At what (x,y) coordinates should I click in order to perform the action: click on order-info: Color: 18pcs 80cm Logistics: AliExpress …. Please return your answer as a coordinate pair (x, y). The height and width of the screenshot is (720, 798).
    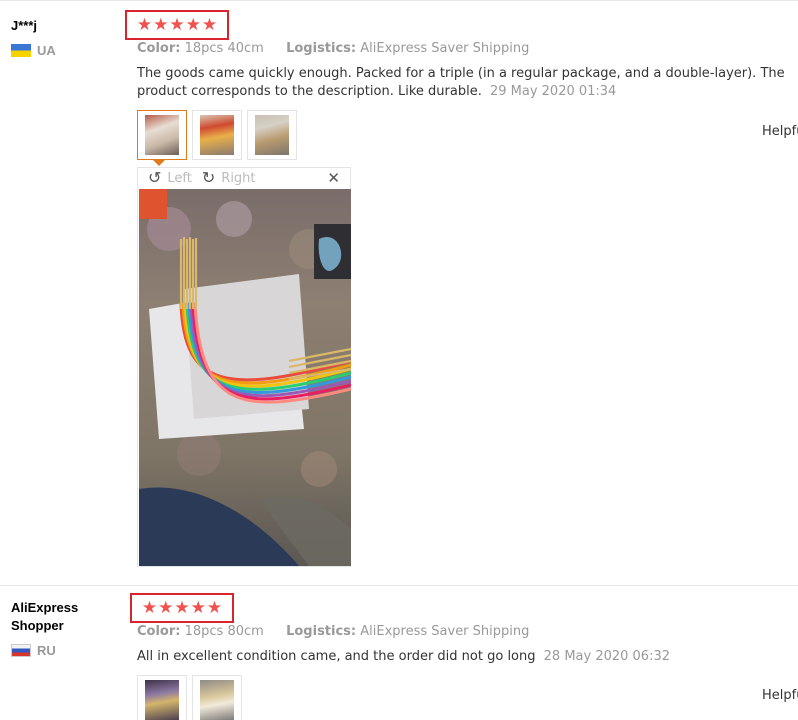
    Looking at the image, I should click on (333, 631).